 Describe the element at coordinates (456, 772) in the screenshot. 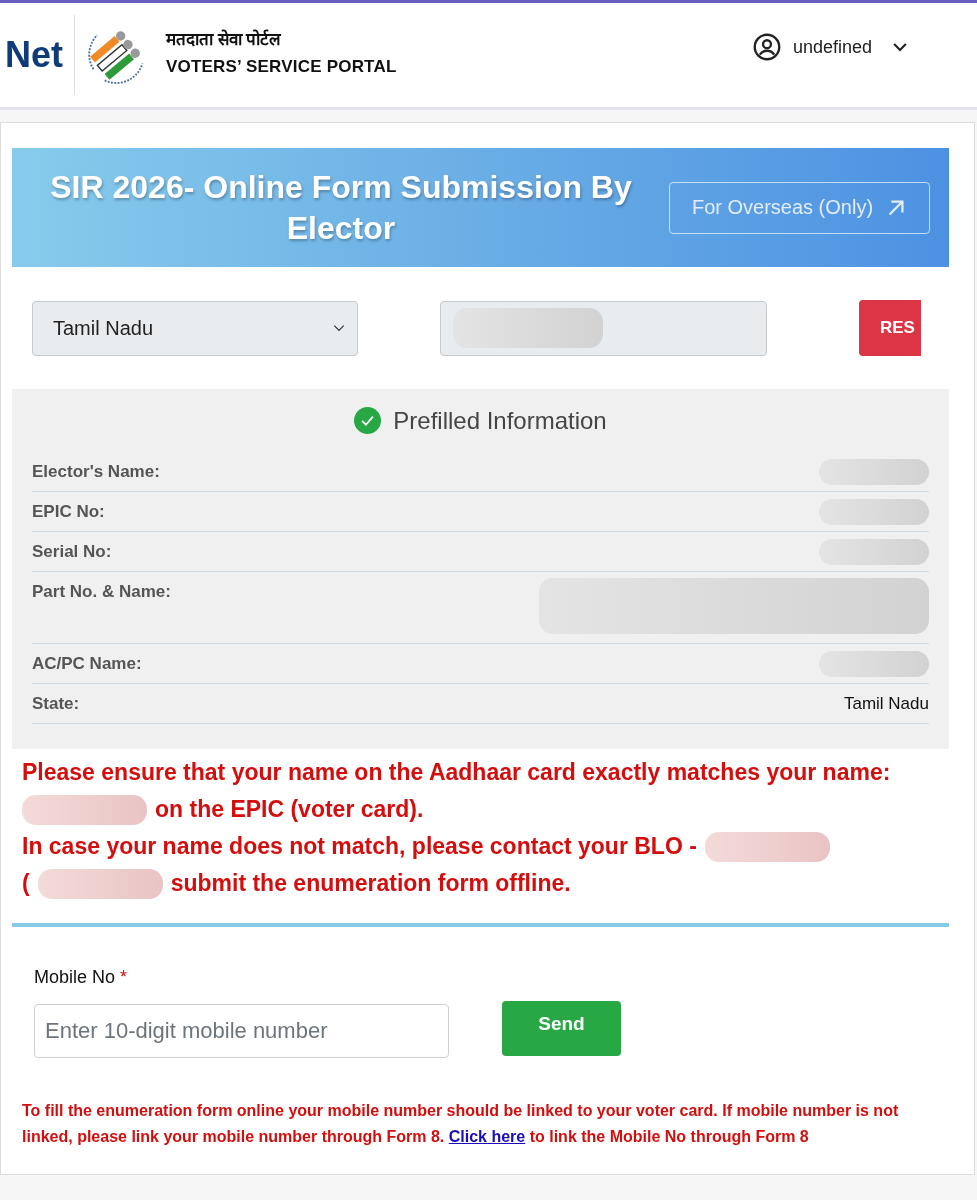

I see `notice-text: Please ensure that your name on the Aadhaar card exactly matches your name:` at that location.